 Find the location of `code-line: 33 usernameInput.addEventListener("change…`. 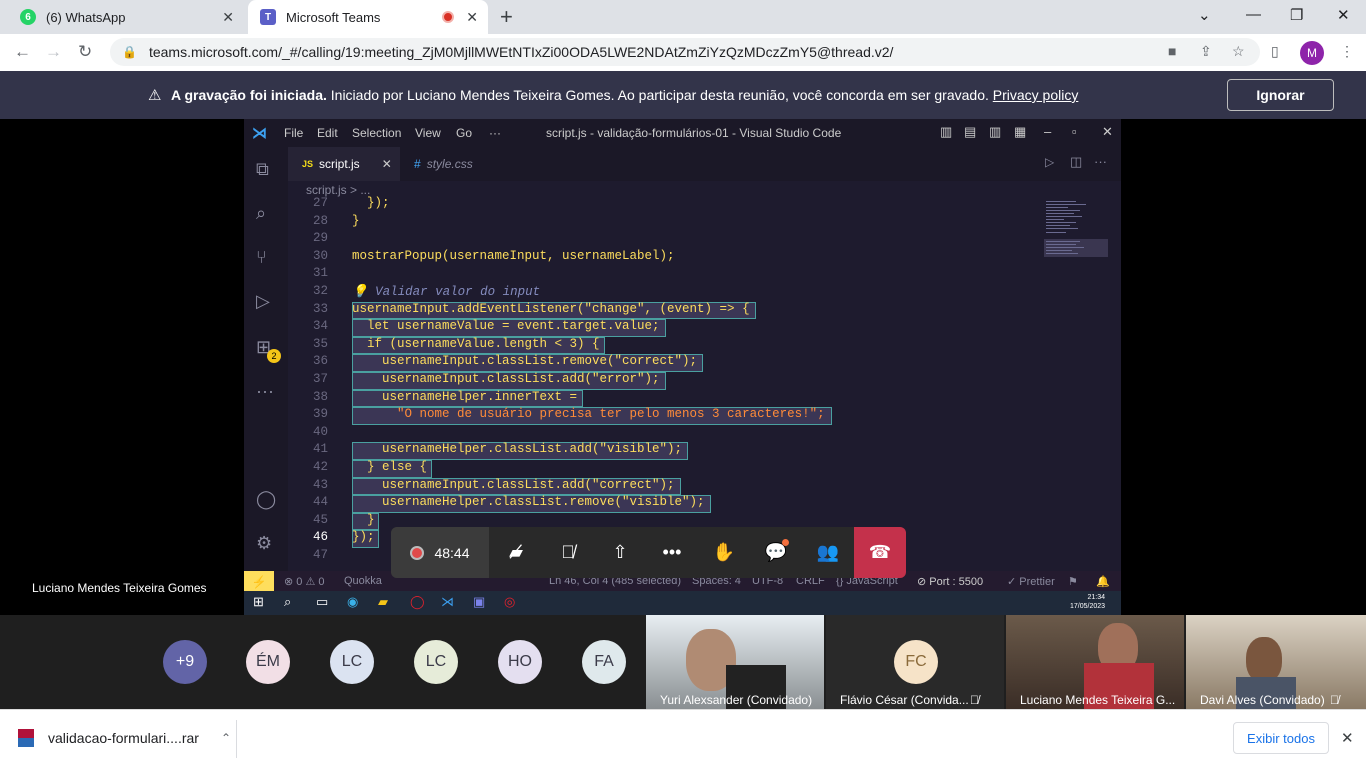

code-line: 33 usernameInput.addEventListener("change… is located at coordinates (698, 310).